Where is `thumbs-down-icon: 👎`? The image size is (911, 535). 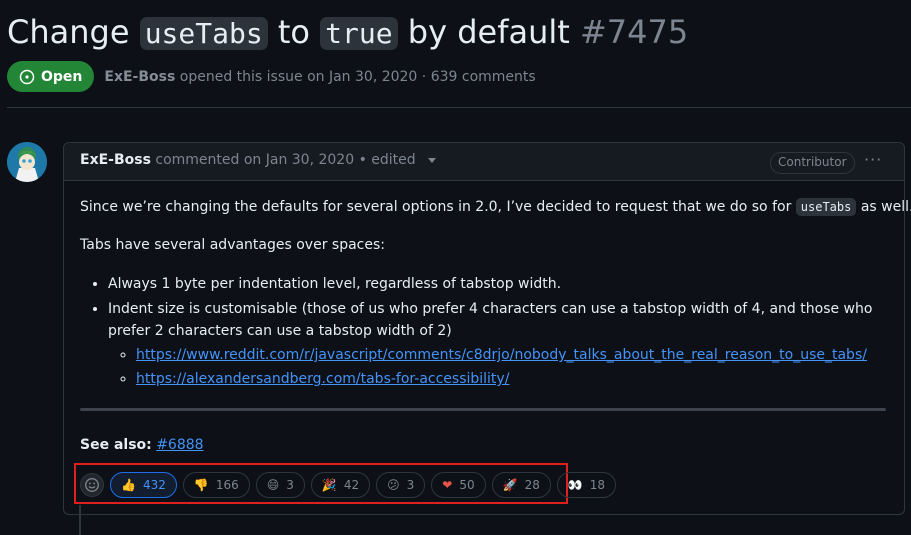
thumbs-down-icon: 👎 is located at coordinates (201, 485).